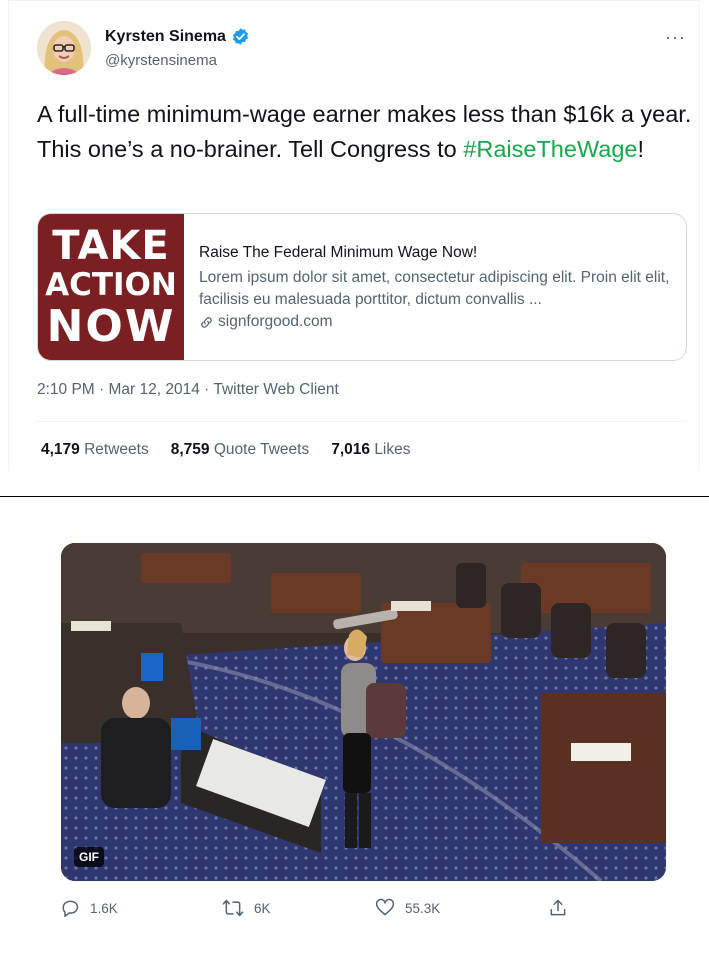  I want to click on card-image: TAKE ACTION NOW, so click(111, 287).